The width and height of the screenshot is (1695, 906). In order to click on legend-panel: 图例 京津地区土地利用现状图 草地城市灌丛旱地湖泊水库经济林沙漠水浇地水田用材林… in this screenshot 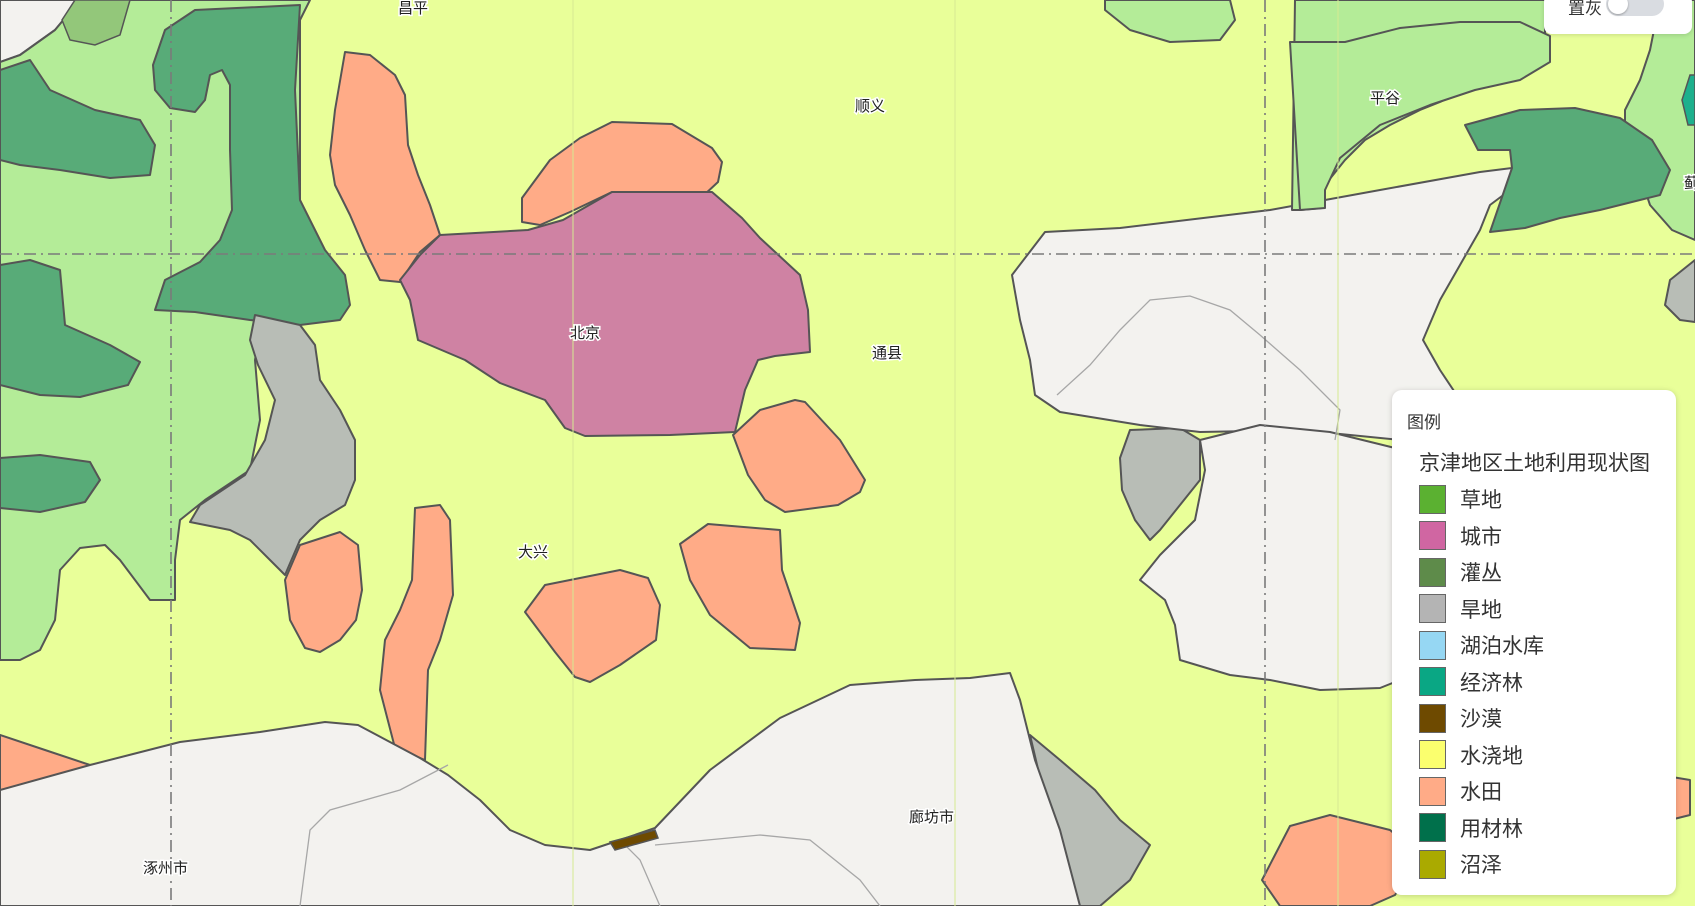, I will do `click(1534, 642)`.